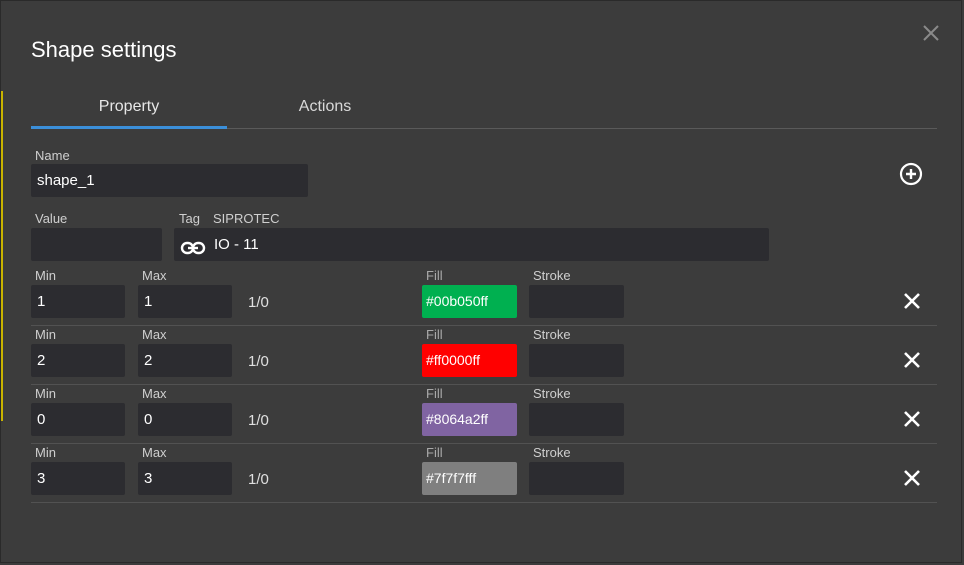 The height and width of the screenshot is (565, 964). Describe the element at coordinates (52, 155) in the screenshot. I see `name-label: Name` at that location.